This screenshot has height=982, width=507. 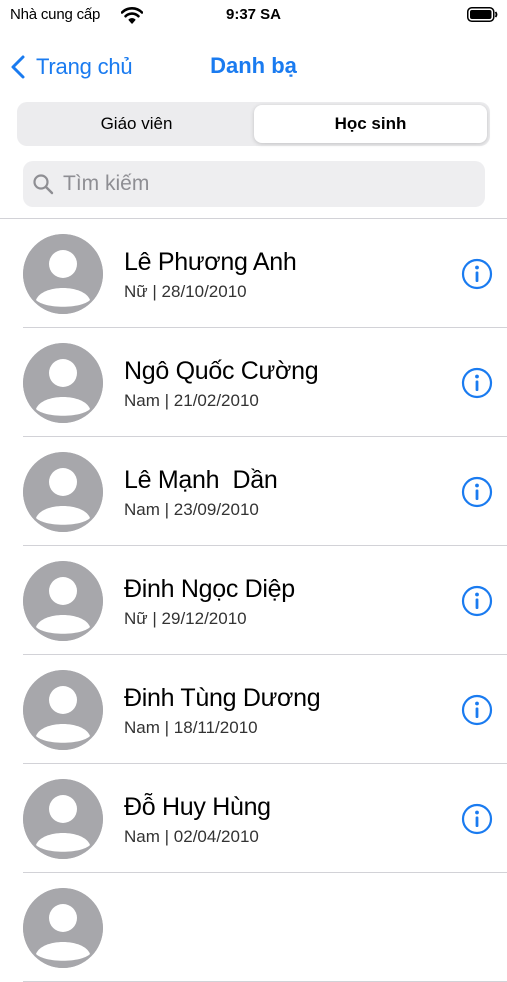 I want to click on search-placeholder: Tìm kiếm, so click(x=106, y=183).